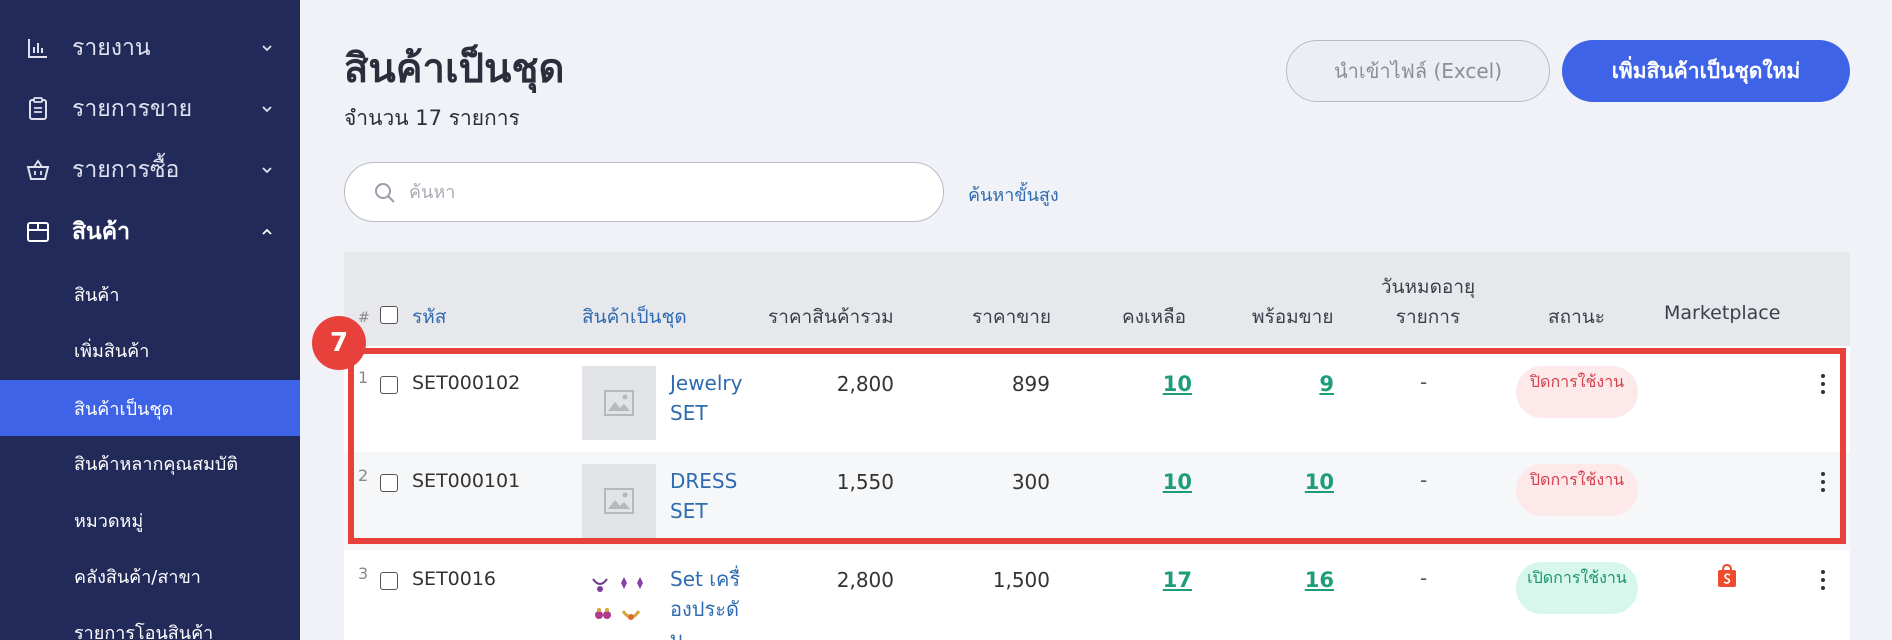 Image resolution: width=1892 pixels, height=640 pixels. Describe the element at coordinates (1727, 575) in the screenshot. I see `shopee-bag-icon` at that location.